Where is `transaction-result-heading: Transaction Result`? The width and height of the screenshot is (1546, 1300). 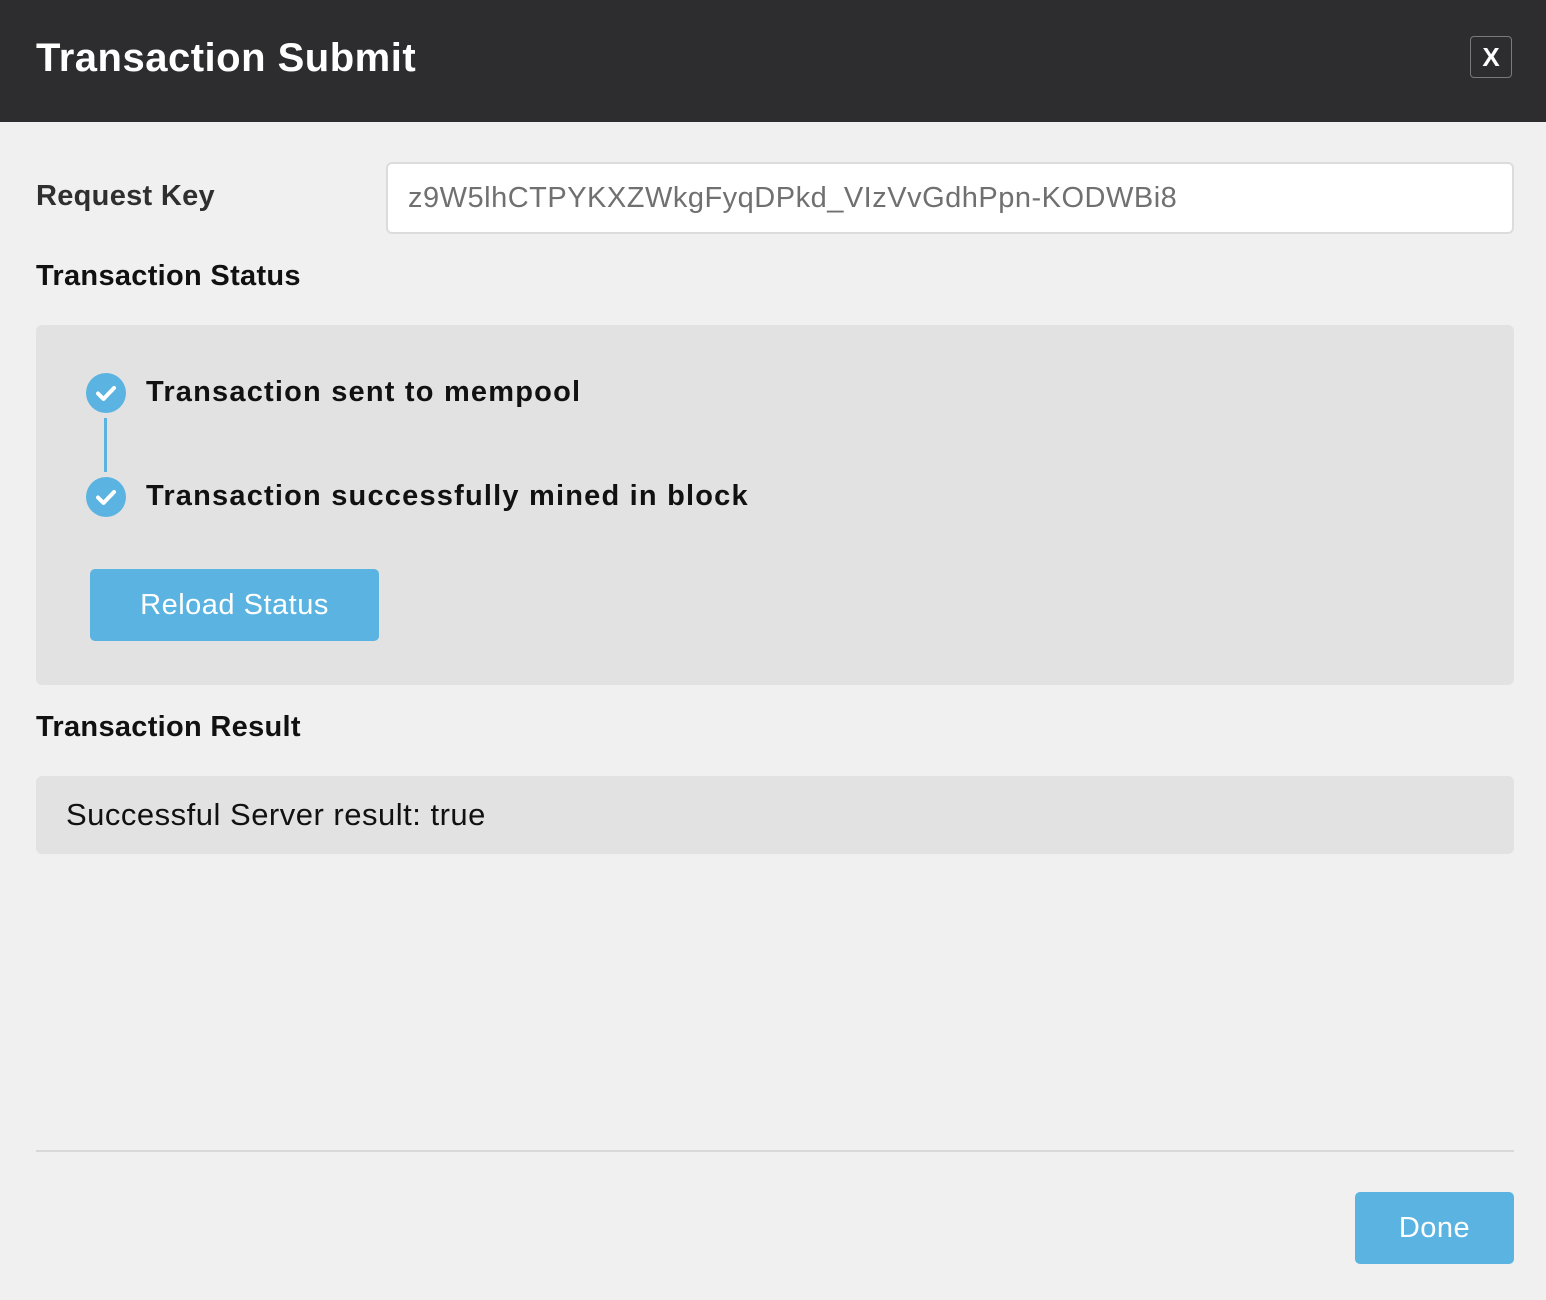
transaction-result-heading: Transaction Result is located at coordinates (168, 727).